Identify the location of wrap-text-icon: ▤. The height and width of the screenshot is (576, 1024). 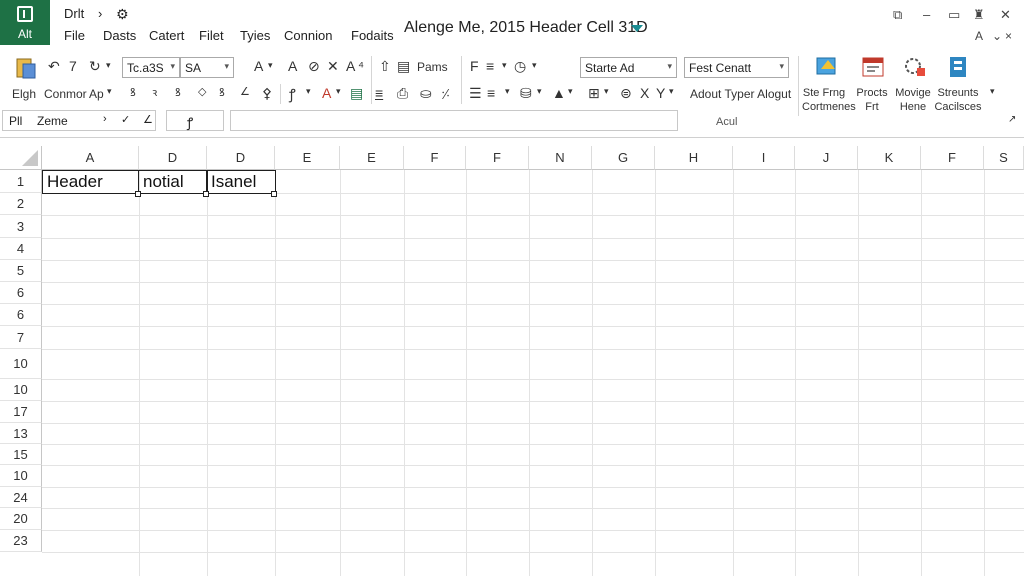
(403, 66).